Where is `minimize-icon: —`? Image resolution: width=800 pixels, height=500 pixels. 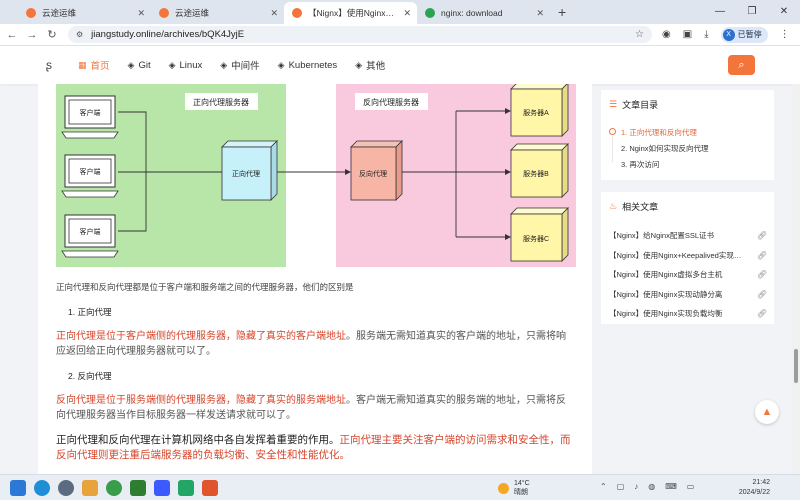
minimize-icon: — is located at coordinates (720, 12).